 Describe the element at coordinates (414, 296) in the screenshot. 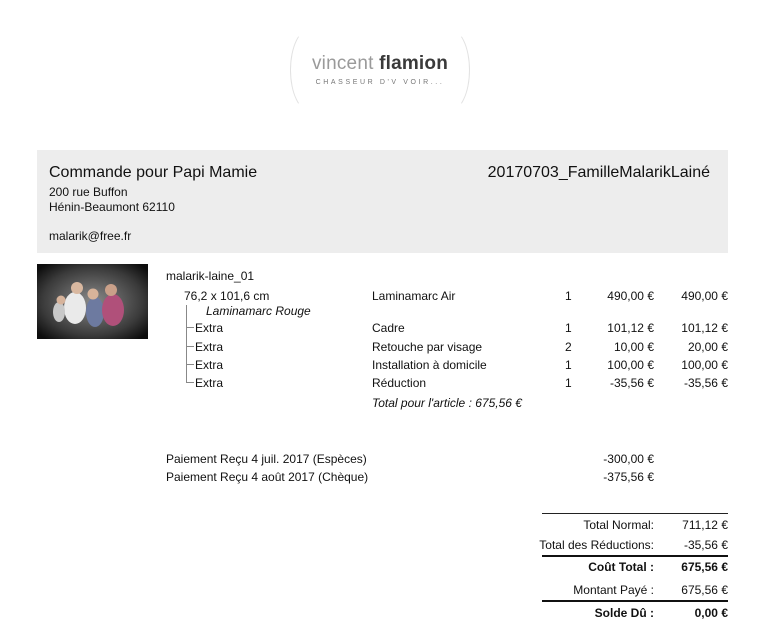

I see `main-product-name: Laminamarc Air` at that location.